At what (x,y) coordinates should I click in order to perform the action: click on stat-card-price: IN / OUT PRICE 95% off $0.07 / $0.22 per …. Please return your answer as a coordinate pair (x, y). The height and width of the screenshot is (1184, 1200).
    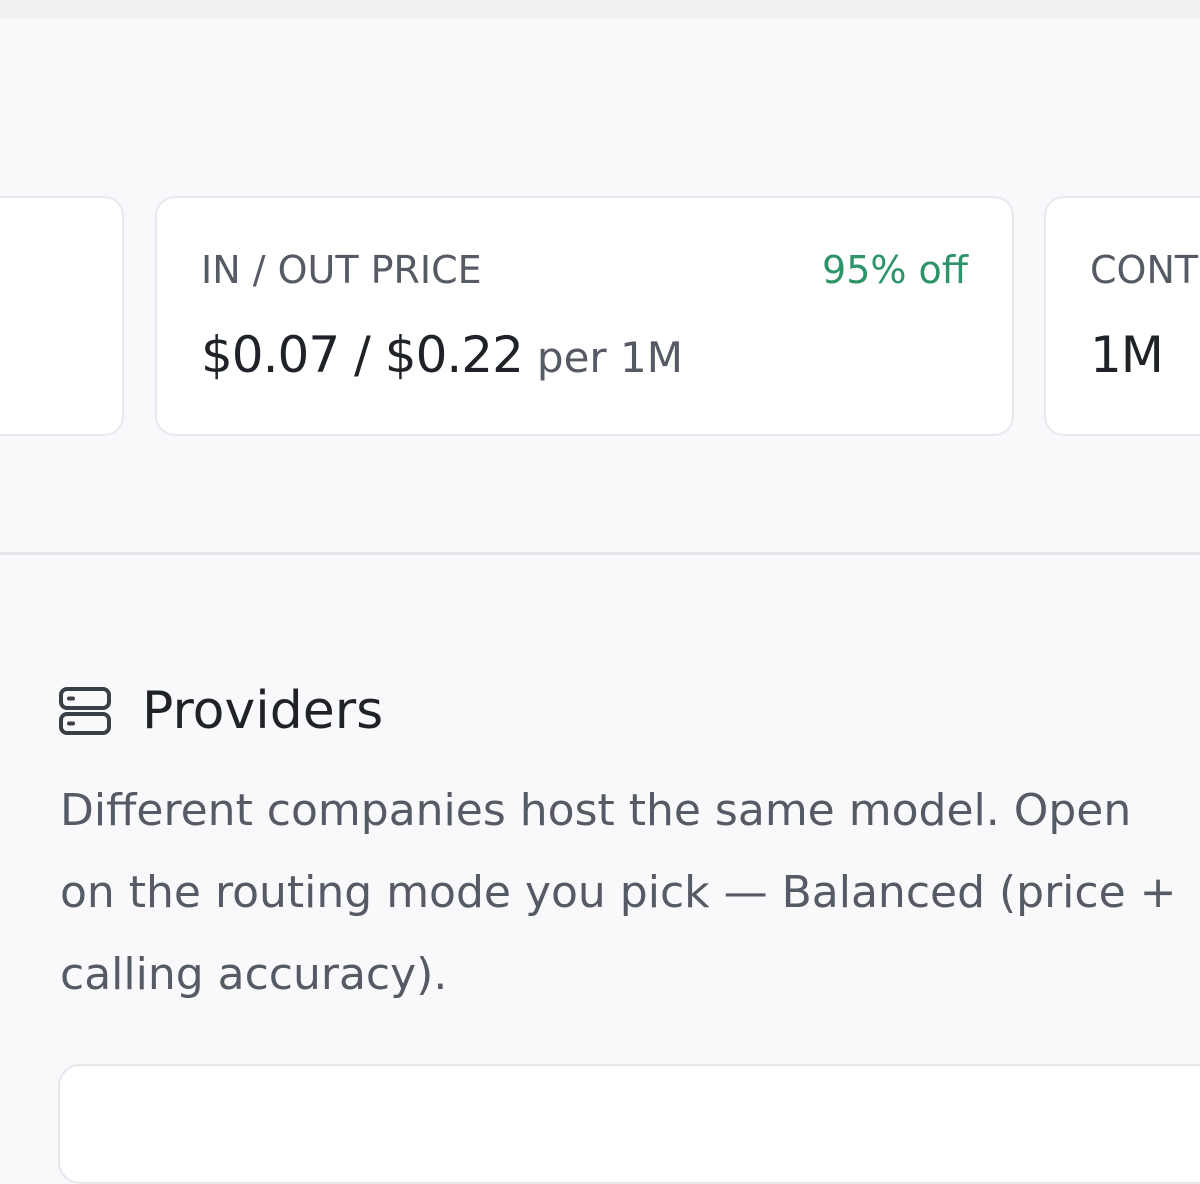
    Looking at the image, I should click on (584, 316).